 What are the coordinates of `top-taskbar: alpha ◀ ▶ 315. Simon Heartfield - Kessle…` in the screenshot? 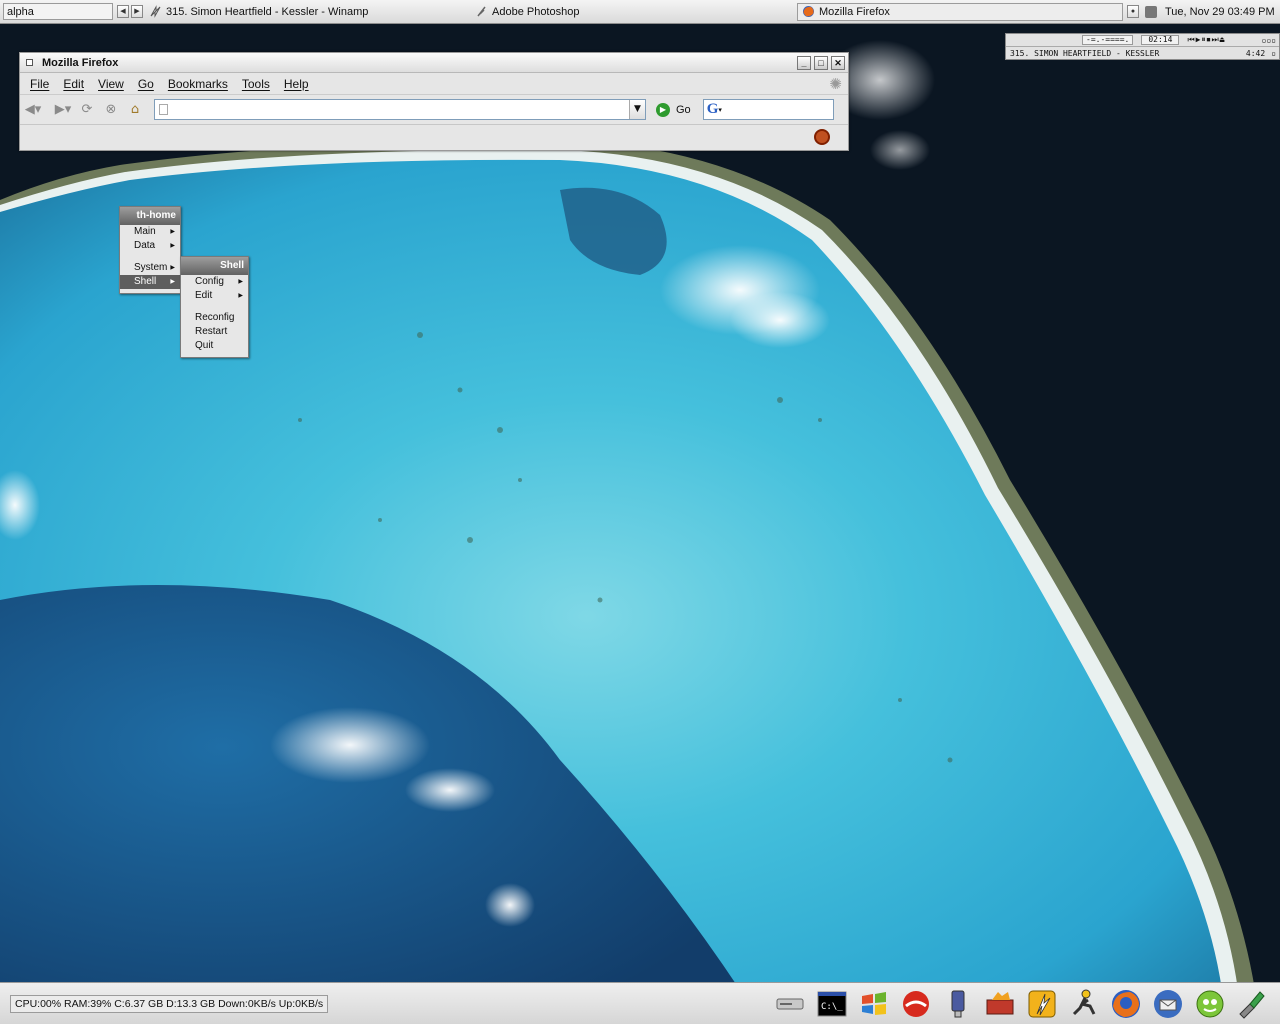 It's located at (640, 12).